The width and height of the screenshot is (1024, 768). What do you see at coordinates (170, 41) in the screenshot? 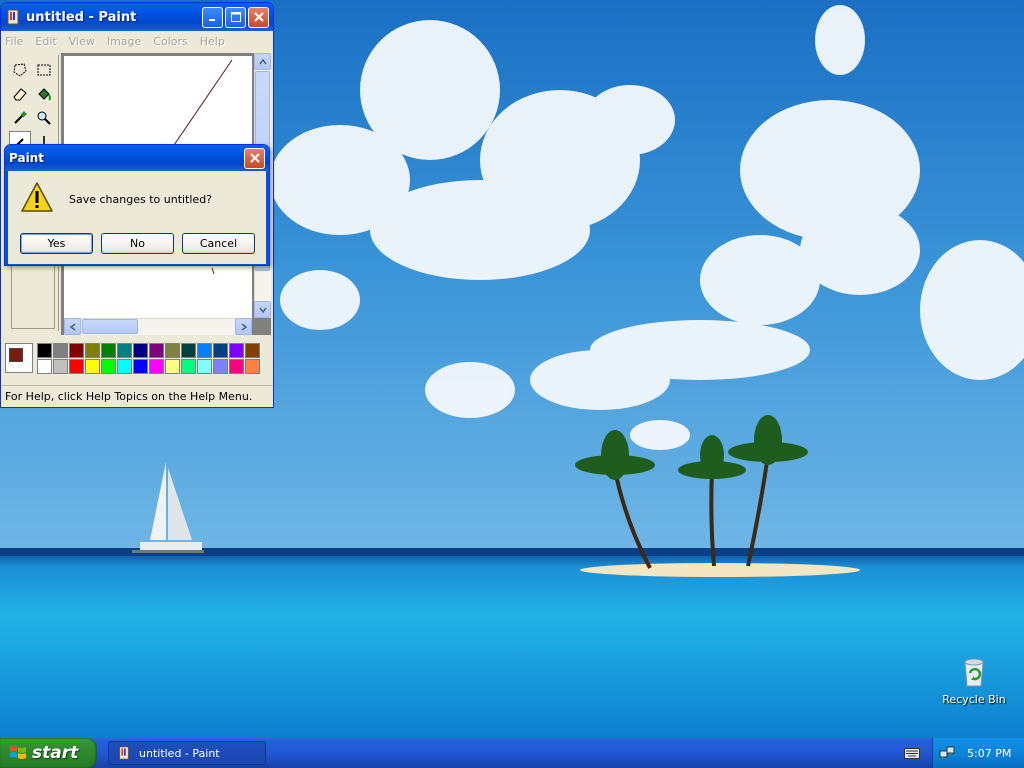
I see `menu-colors: Colors` at bounding box center [170, 41].